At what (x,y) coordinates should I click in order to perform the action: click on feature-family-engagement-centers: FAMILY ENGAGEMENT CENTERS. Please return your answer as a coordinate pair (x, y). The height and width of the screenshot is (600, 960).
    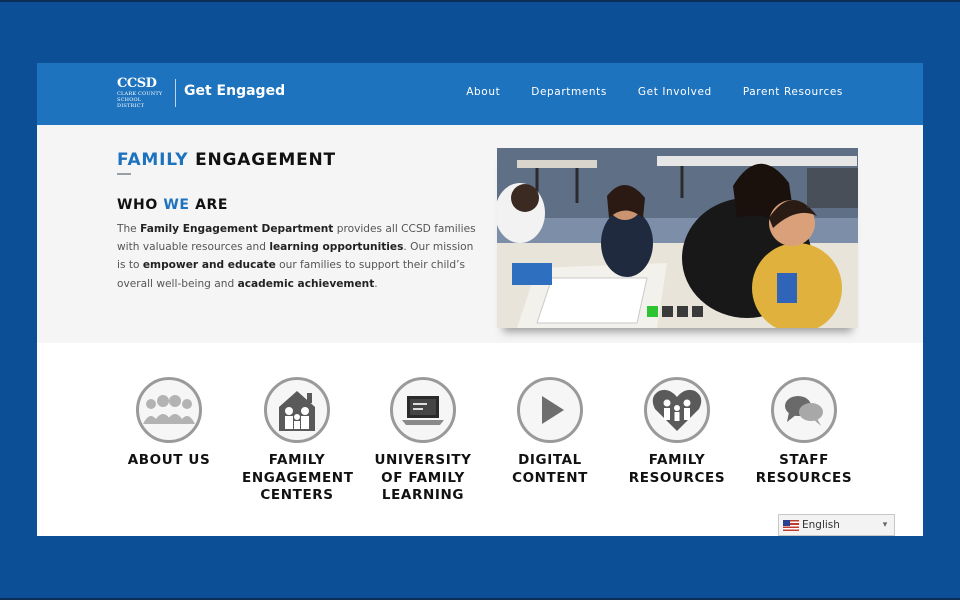
    Looking at the image, I should click on (298, 441).